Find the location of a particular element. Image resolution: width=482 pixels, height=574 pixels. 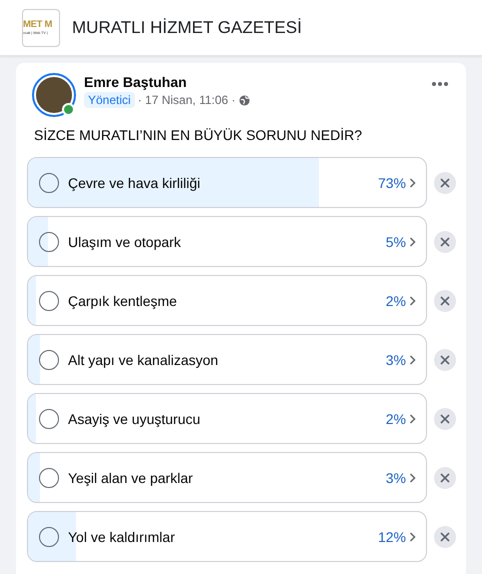

poll-question: SİZCE MURATLI’NIN EN BÜYÜK SORUNU NEDİR? is located at coordinates (198, 135).